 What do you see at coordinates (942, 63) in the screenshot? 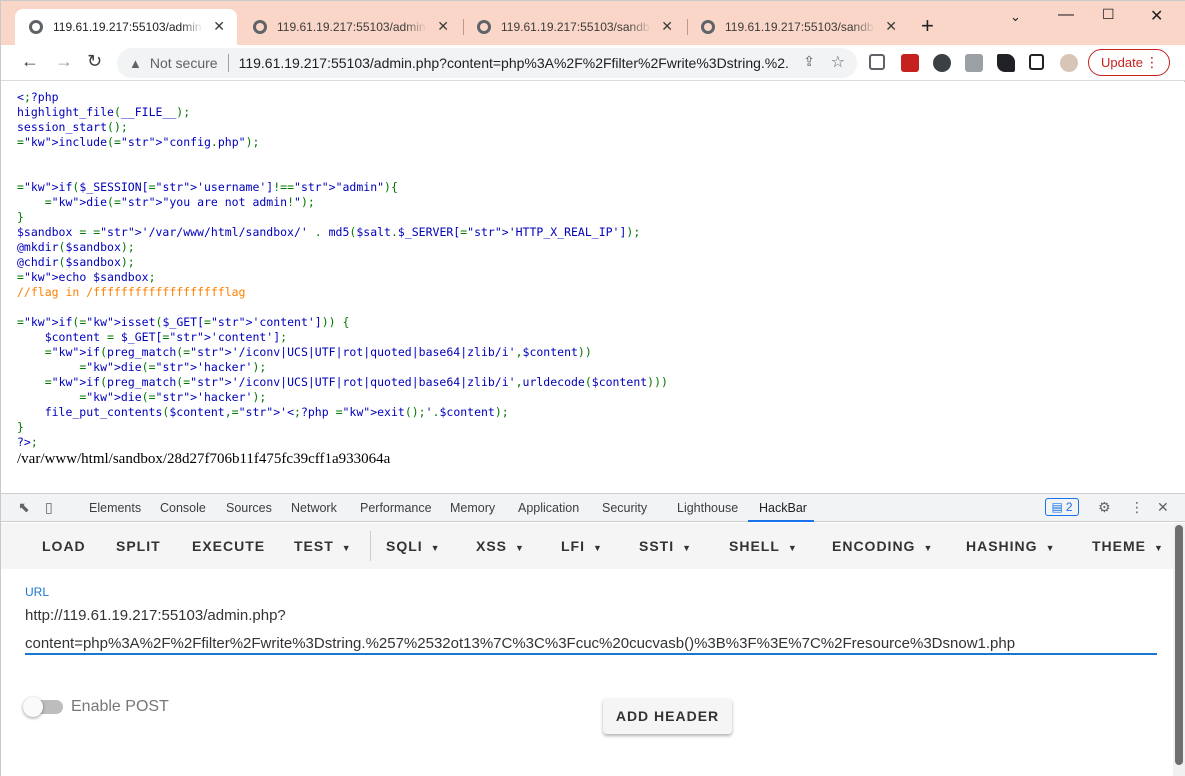
I see `extension-circle-icon` at bounding box center [942, 63].